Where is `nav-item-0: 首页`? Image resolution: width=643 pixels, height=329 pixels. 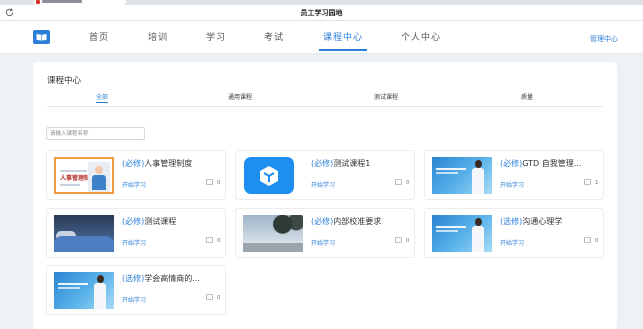 nav-item-0: 首页 is located at coordinates (99, 36).